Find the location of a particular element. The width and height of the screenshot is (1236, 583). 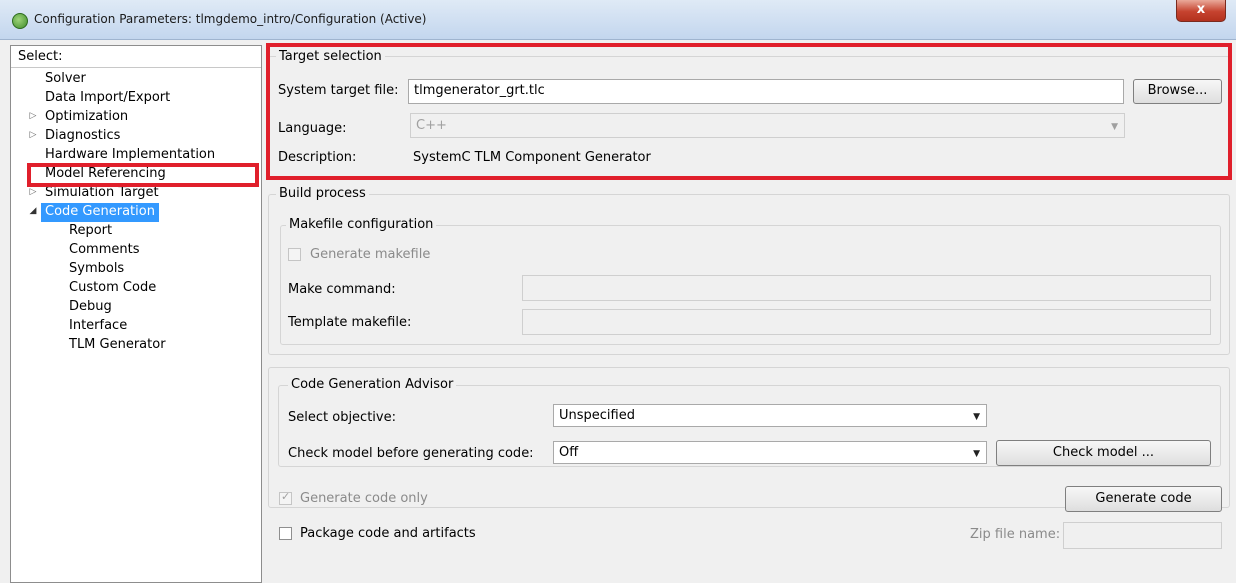

tree-item-label: Solver is located at coordinates (65, 78).